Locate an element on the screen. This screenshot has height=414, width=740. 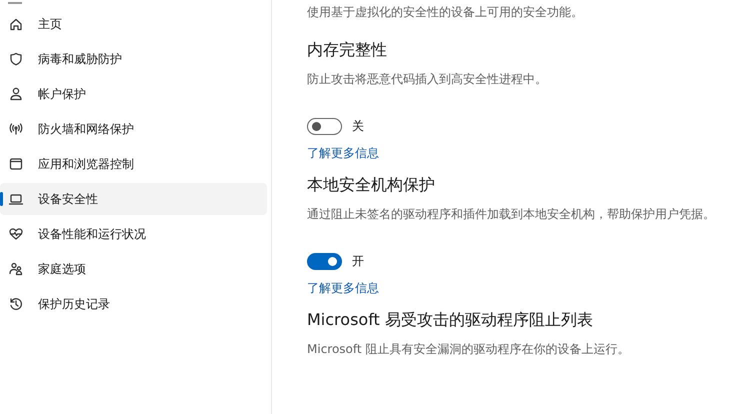
section-description: 通过阻止未签名的驱动程序和插件加载到本地安全机构，帮助保护用户凭据。 is located at coordinates (511, 214).